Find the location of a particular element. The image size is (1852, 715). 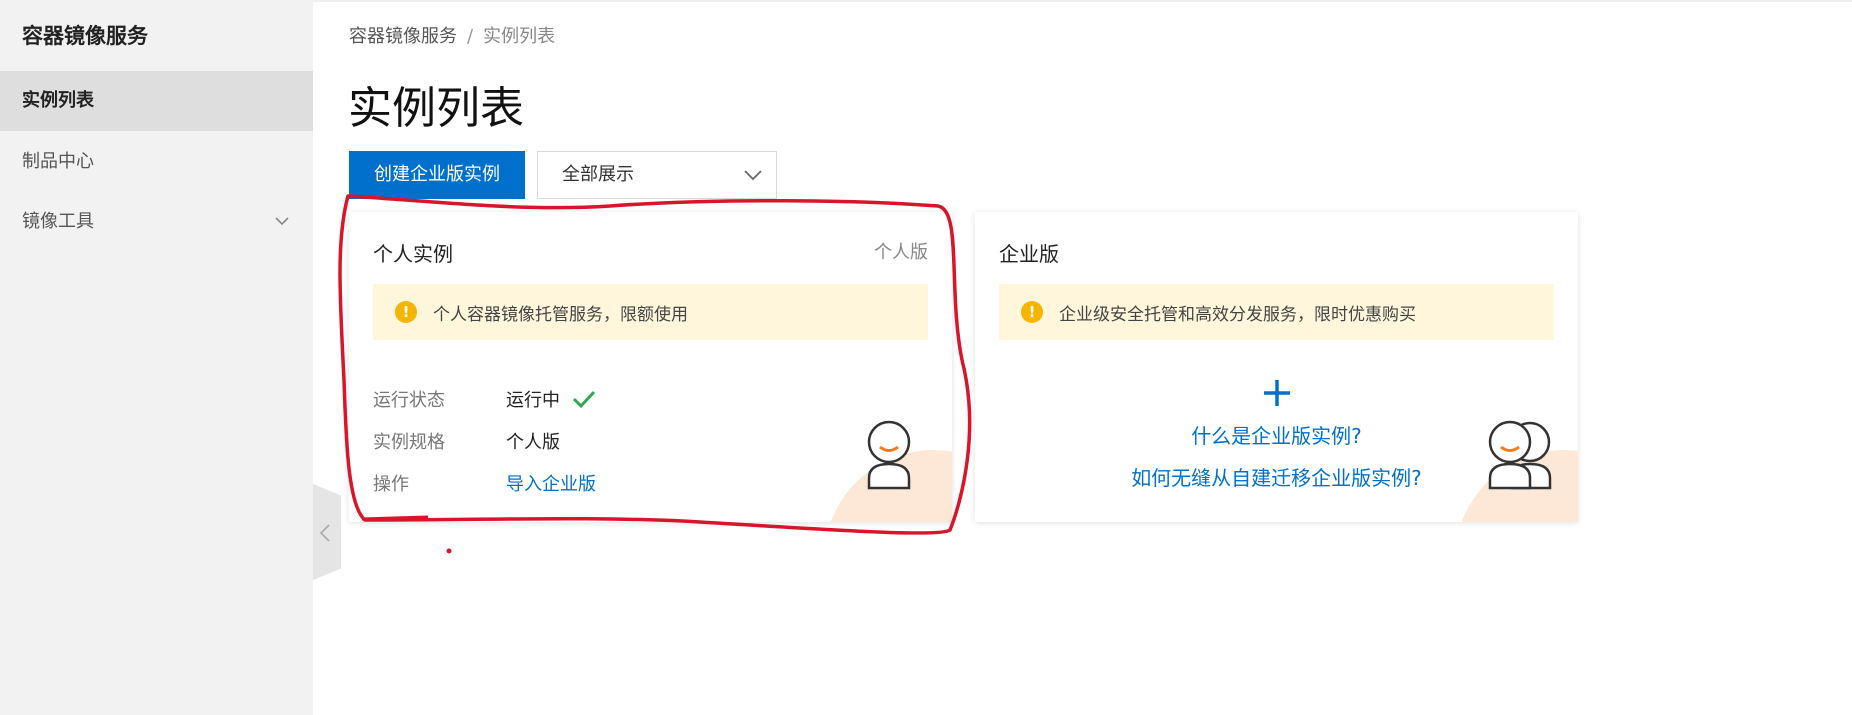

sidebar-title: 容器镜像服务 is located at coordinates (85, 36).